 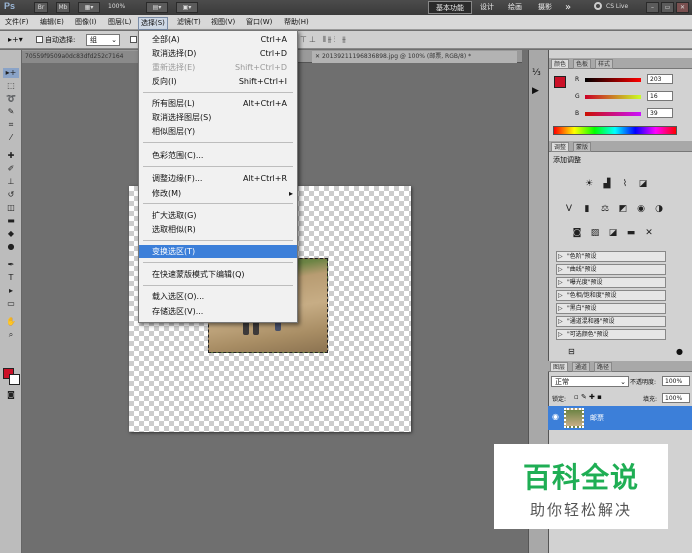 What do you see at coordinates (218, 53) in the screenshot?
I see `menu-deselect: 取消选择(D) Ctrl+D` at bounding box center [218, 53].